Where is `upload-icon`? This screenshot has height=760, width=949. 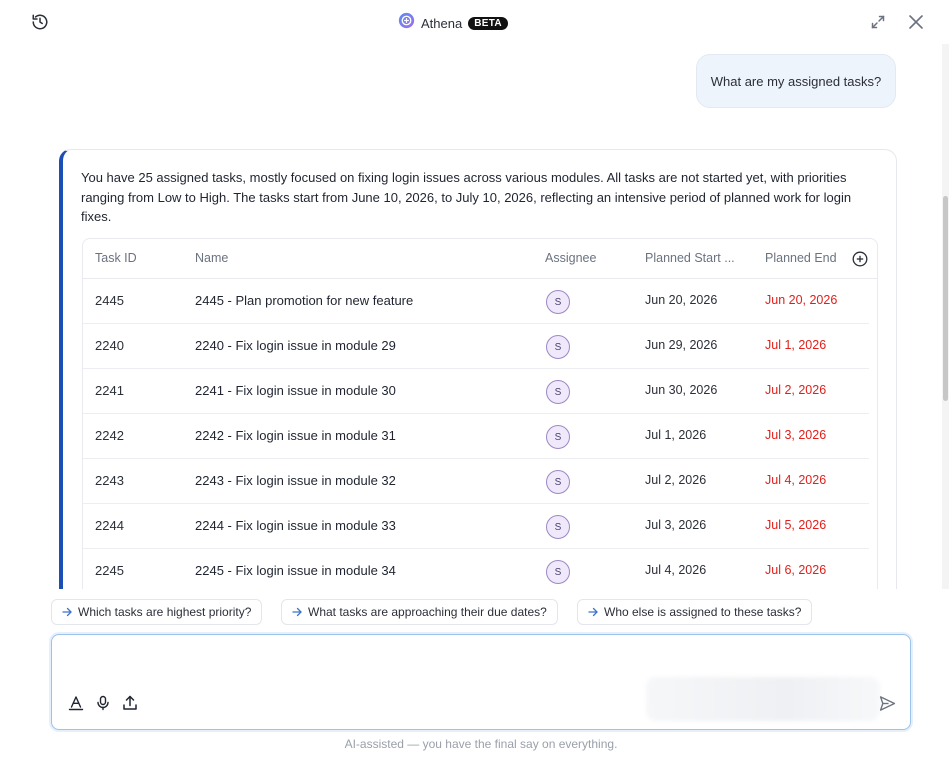
upload-icon is located at coordinates (130, 703).